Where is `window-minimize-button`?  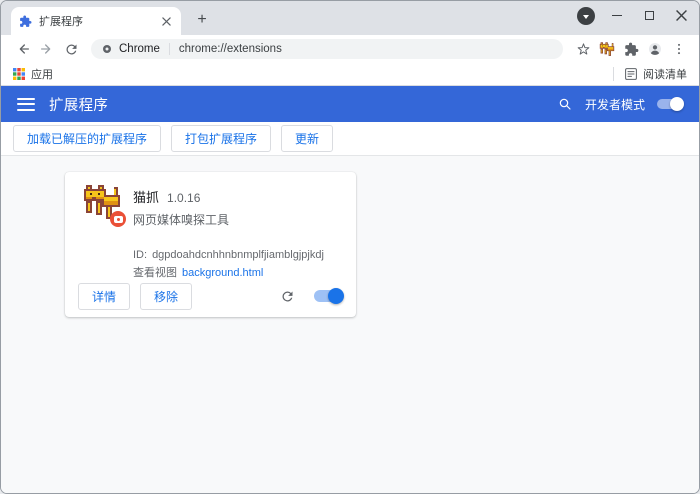
window-minimize-button is located at coordinates (617, 15).